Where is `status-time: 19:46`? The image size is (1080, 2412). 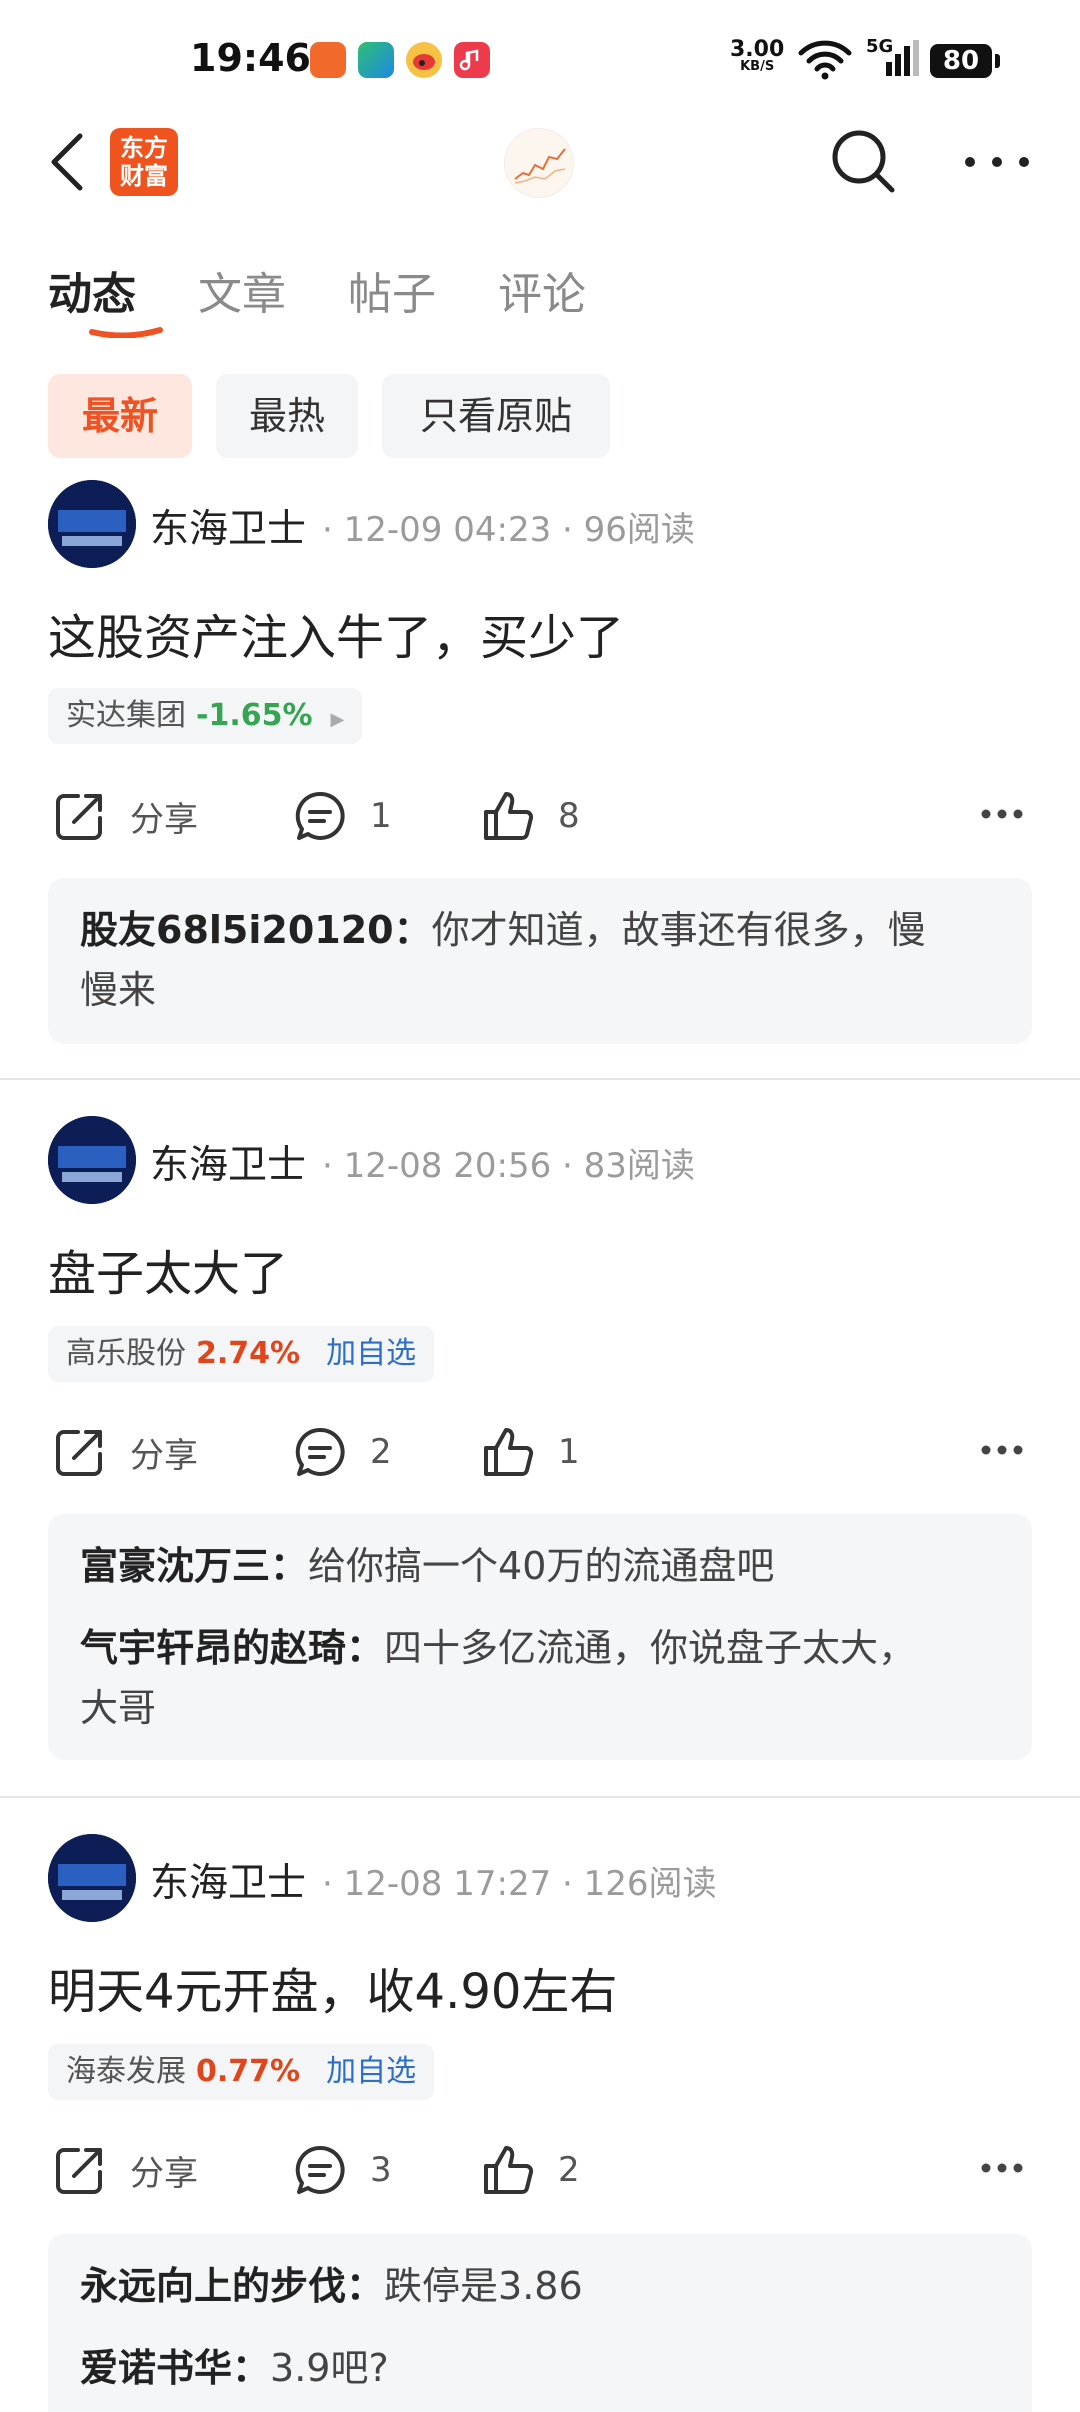 status-time: 19:46 is located at coordinates (250, 58).